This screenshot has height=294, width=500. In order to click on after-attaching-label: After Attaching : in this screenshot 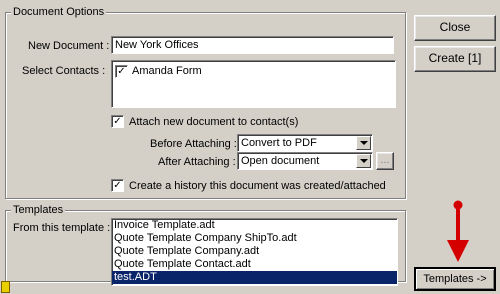, I will do `click(197, 162)`.